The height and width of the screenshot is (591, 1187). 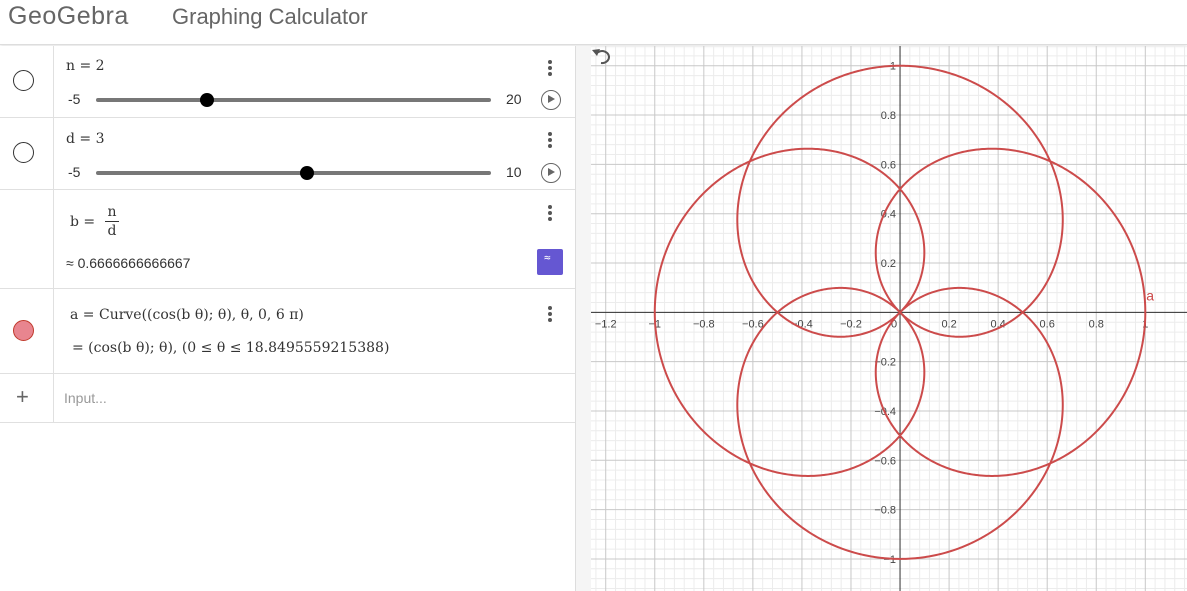 What do you see at coordinates (206, 100) in the screenshot?
I see `slider-thumb-n` at bounding box center [206, 100].